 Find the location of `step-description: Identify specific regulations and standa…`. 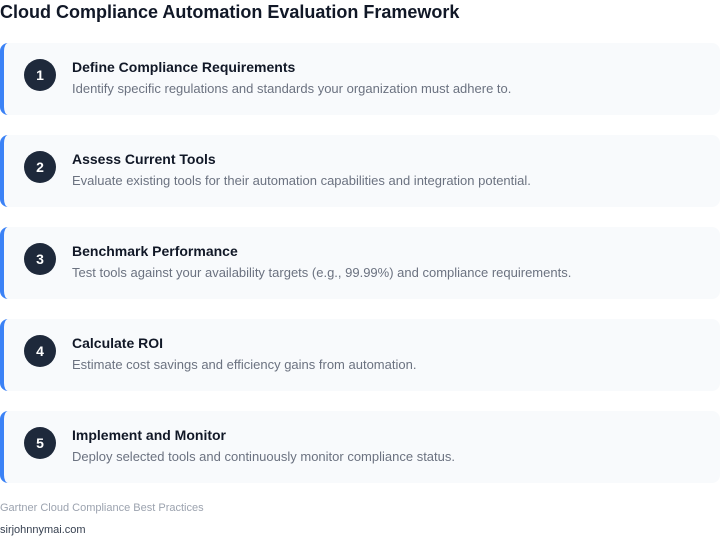

step-description: Identify specific regulations and standa… is located at coordinates (292, 88).